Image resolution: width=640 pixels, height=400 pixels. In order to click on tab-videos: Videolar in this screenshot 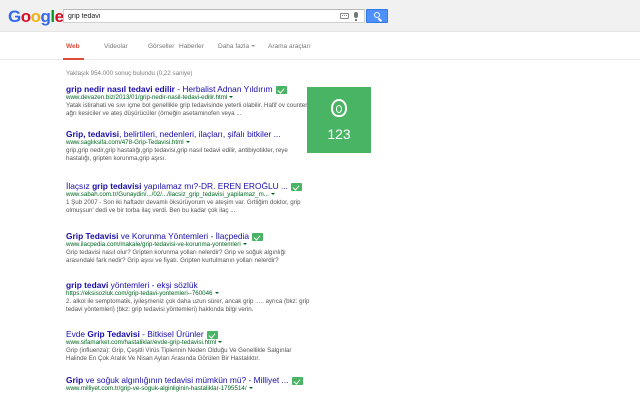, I will do `click(116, 46)`.